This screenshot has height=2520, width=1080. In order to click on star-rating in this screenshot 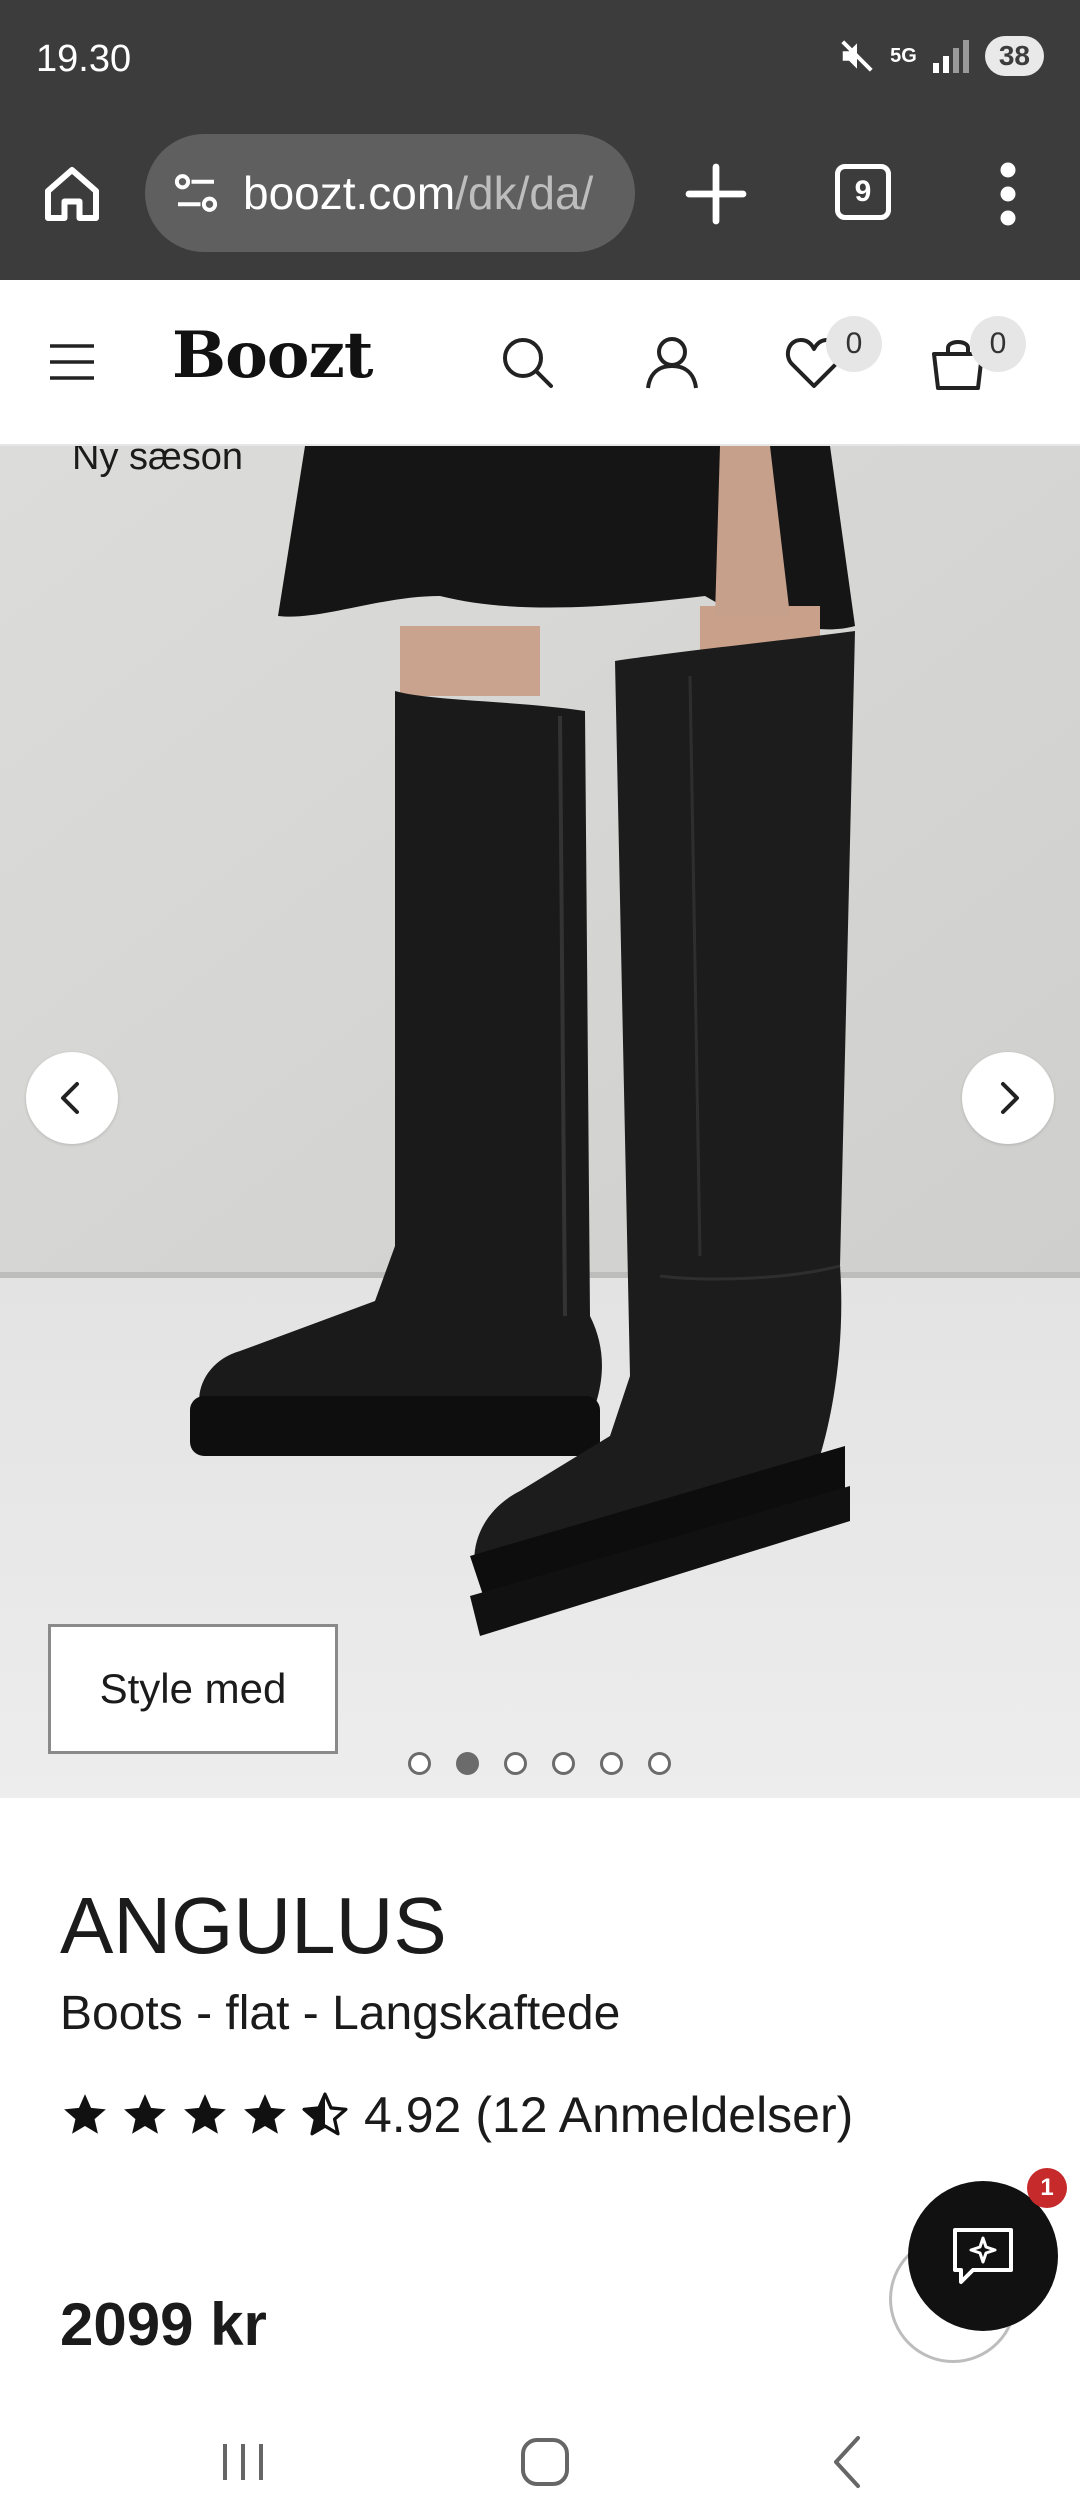, I will do `click(205, 2115)`.